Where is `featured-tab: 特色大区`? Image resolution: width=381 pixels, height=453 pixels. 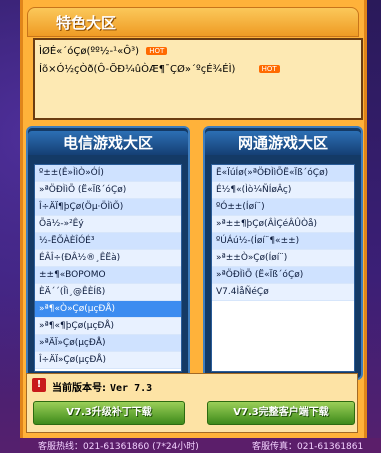 featured-tab: 特色大区 is located at coordinates (193, 22).